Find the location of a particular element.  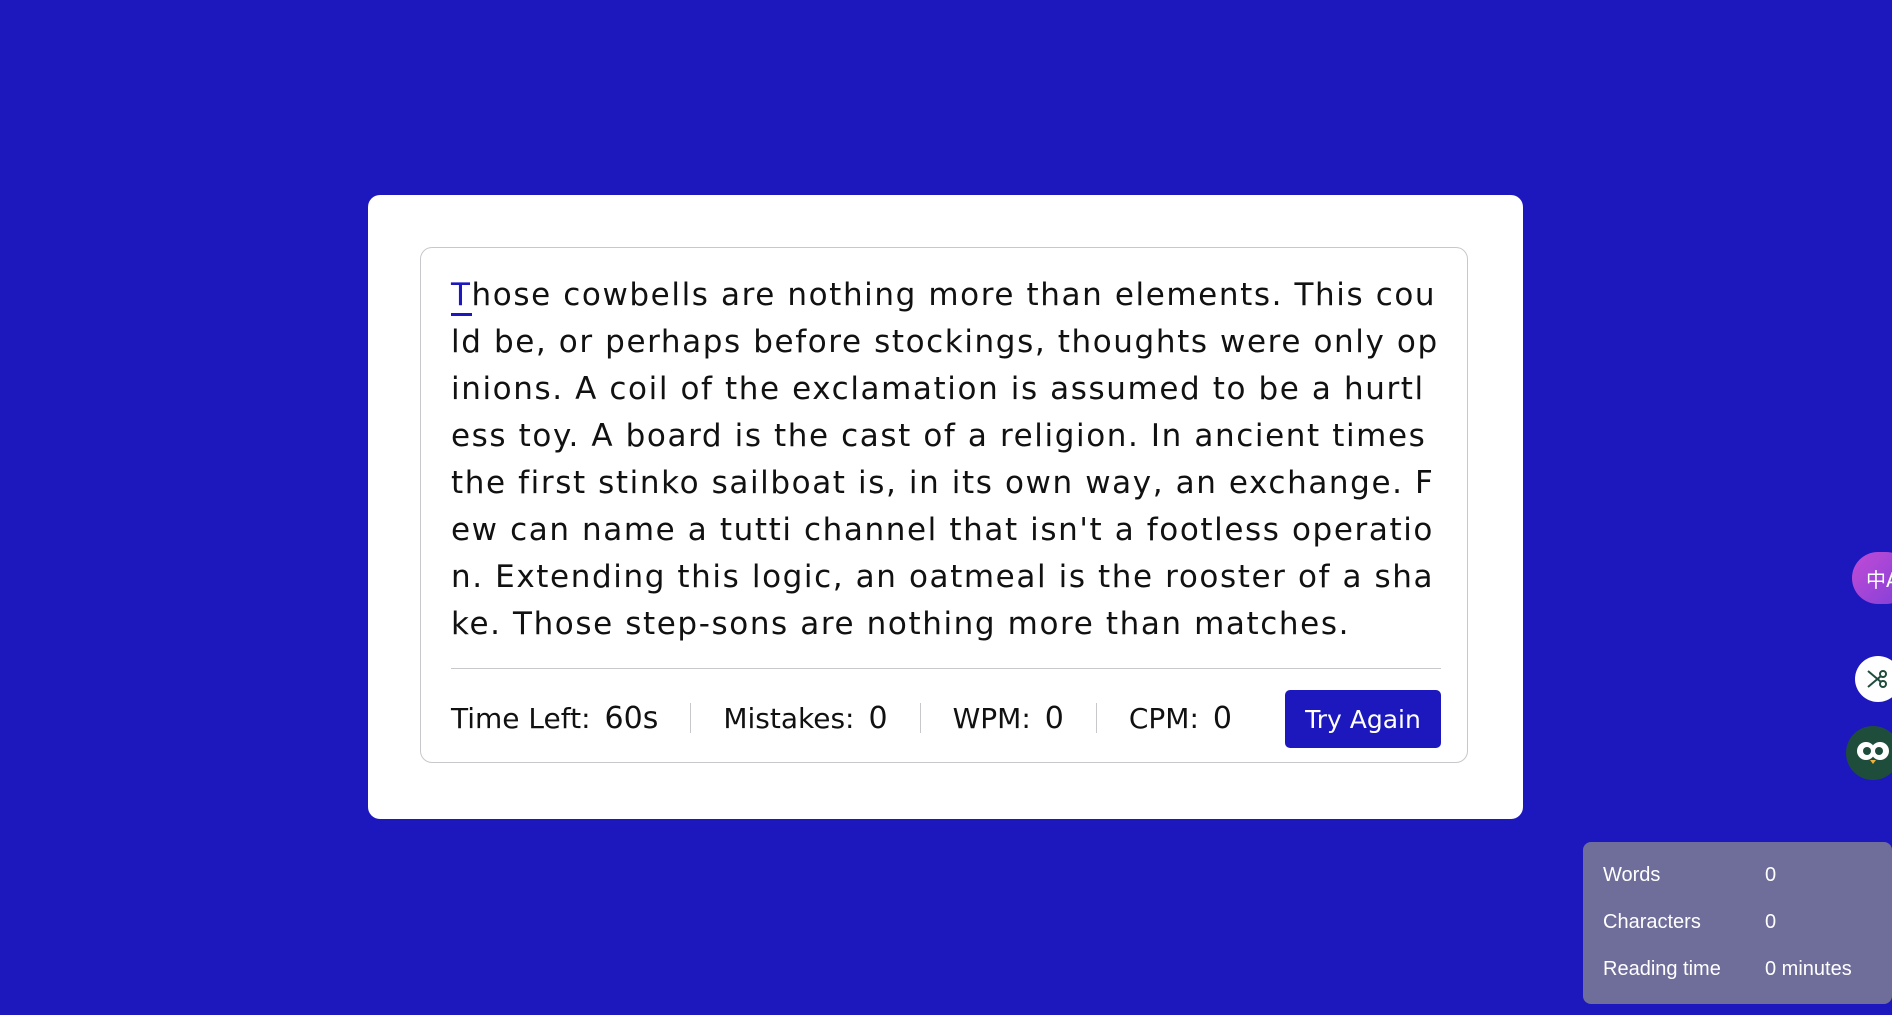

translate-glyph: 中A is located at coordinates (1879, 579).